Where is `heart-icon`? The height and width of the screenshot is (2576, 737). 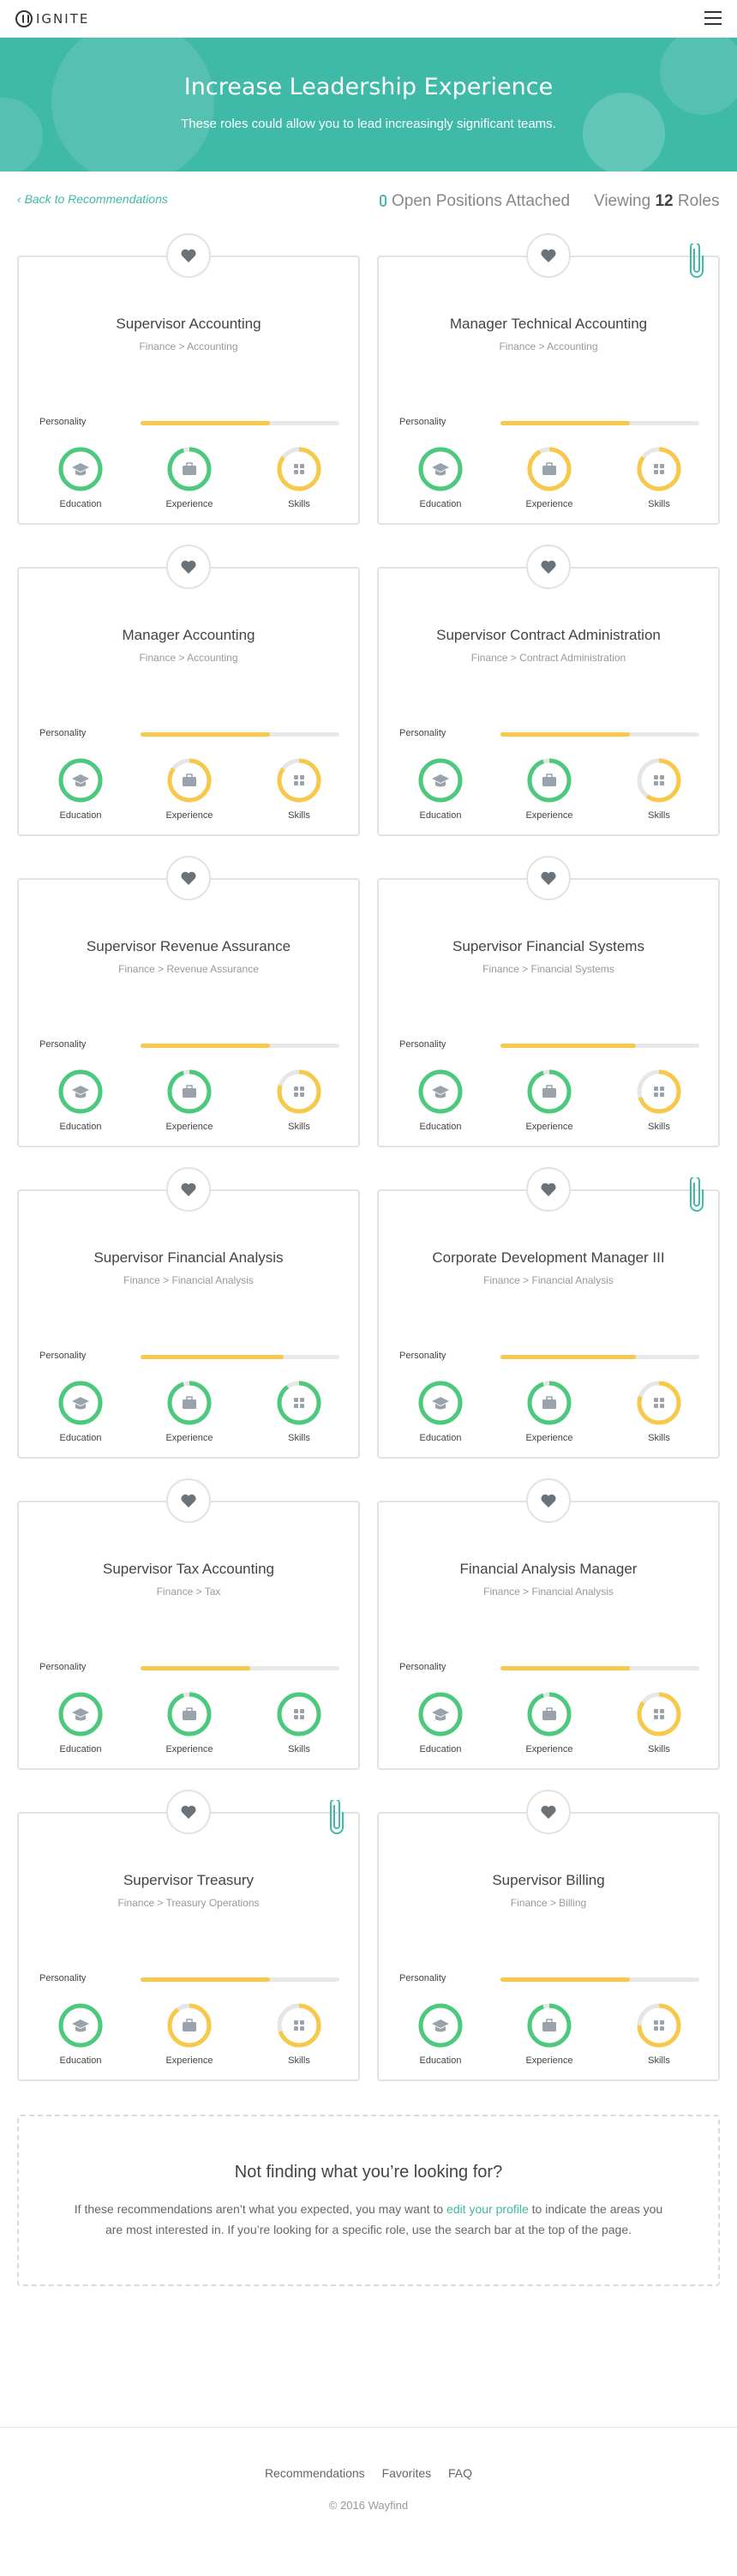
heart-icon is located at coordinates (548, 567).